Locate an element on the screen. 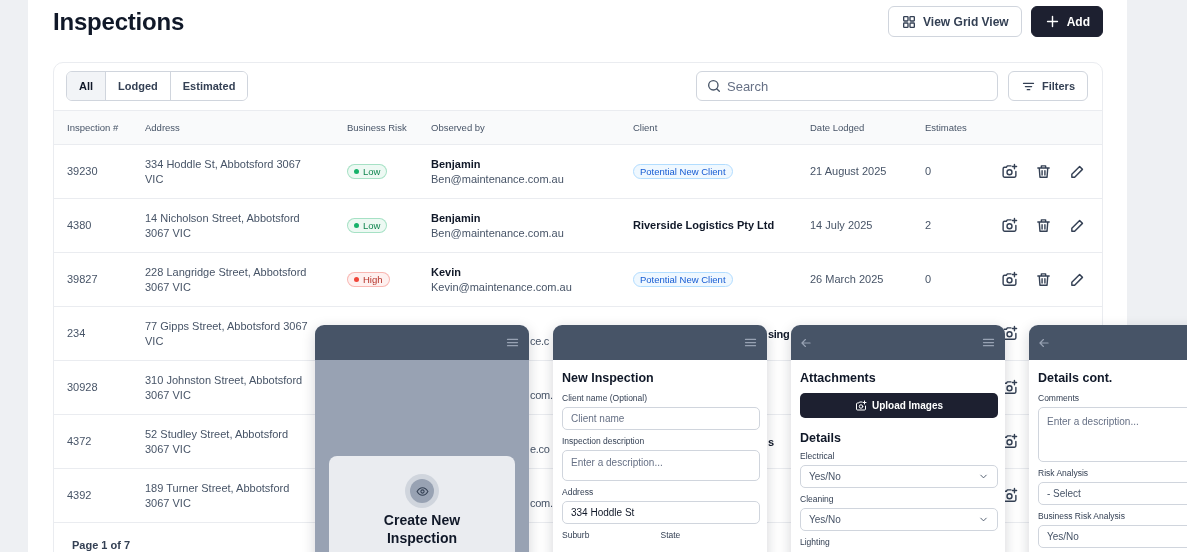 This screenshot has height=552, width=1187. column-header: Estimates is located at coordinates (946, 128).